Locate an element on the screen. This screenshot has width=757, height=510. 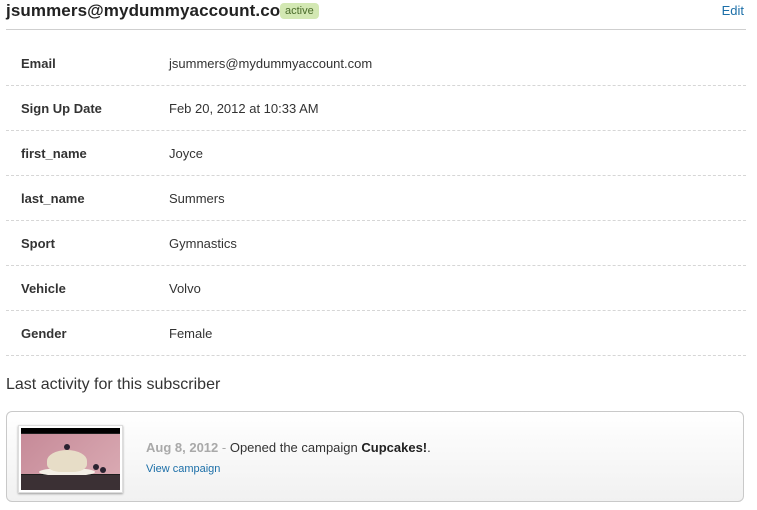
field-row-last-name: last_name Summers is located at coordinates (376, 198).